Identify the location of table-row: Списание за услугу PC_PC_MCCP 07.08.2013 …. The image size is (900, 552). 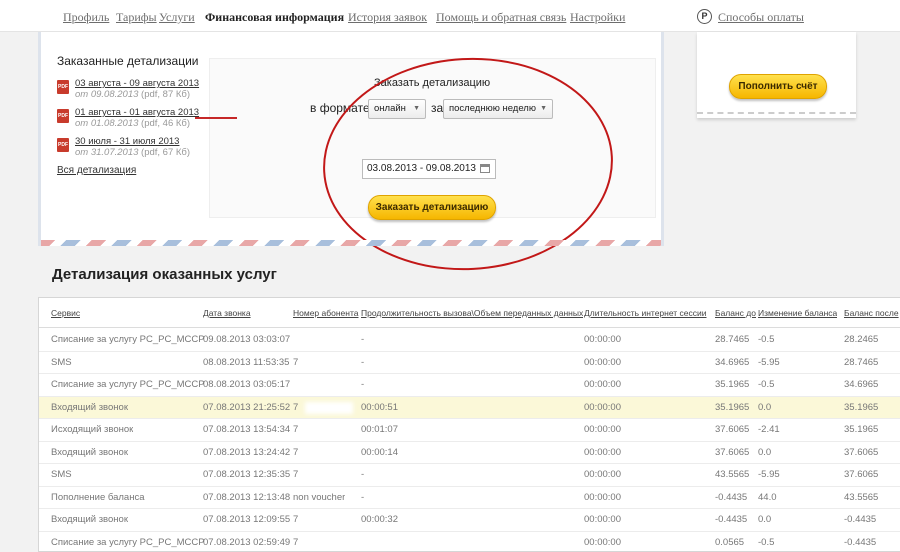
(469, 542).